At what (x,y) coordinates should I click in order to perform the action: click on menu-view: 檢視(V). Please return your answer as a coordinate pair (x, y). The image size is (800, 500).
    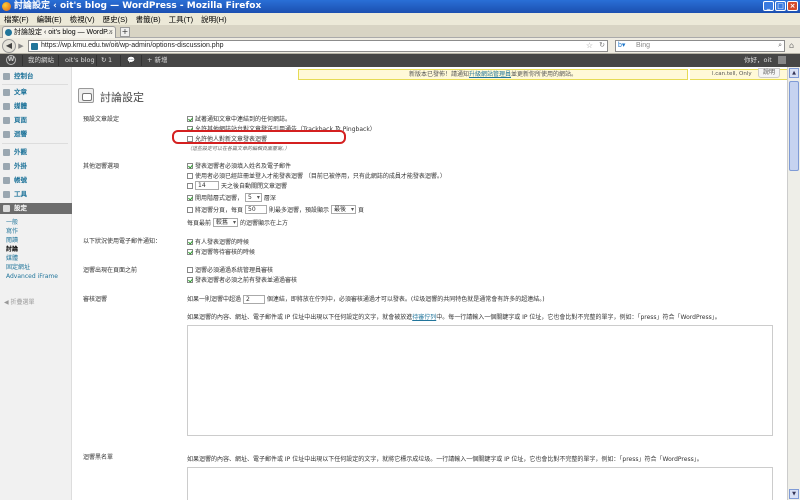
    Looking at the image, I should click on (82, 19).